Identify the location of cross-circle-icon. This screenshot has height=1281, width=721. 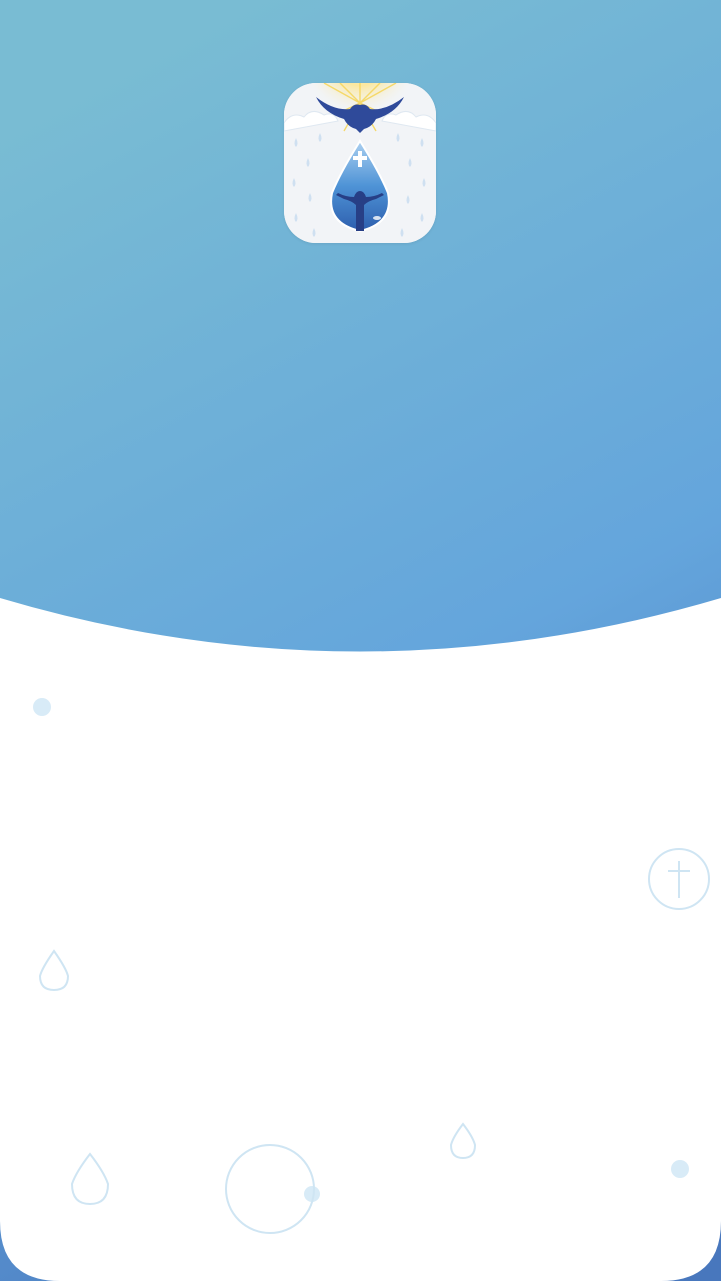
(679, 879).